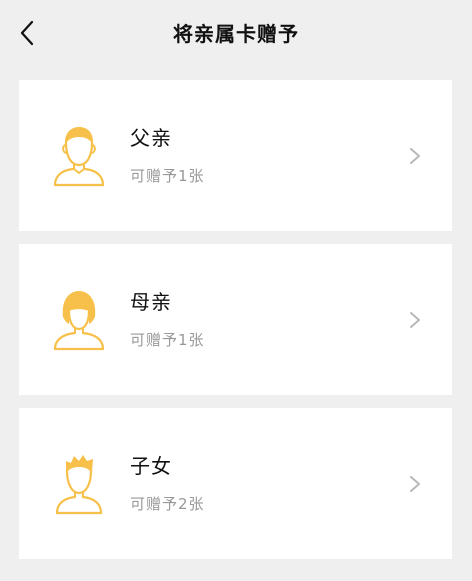 Image resolution: width=472 pixels, height=581 pixels. I want to click on page-title: 将亲属卡赠予, so click(236, 34).